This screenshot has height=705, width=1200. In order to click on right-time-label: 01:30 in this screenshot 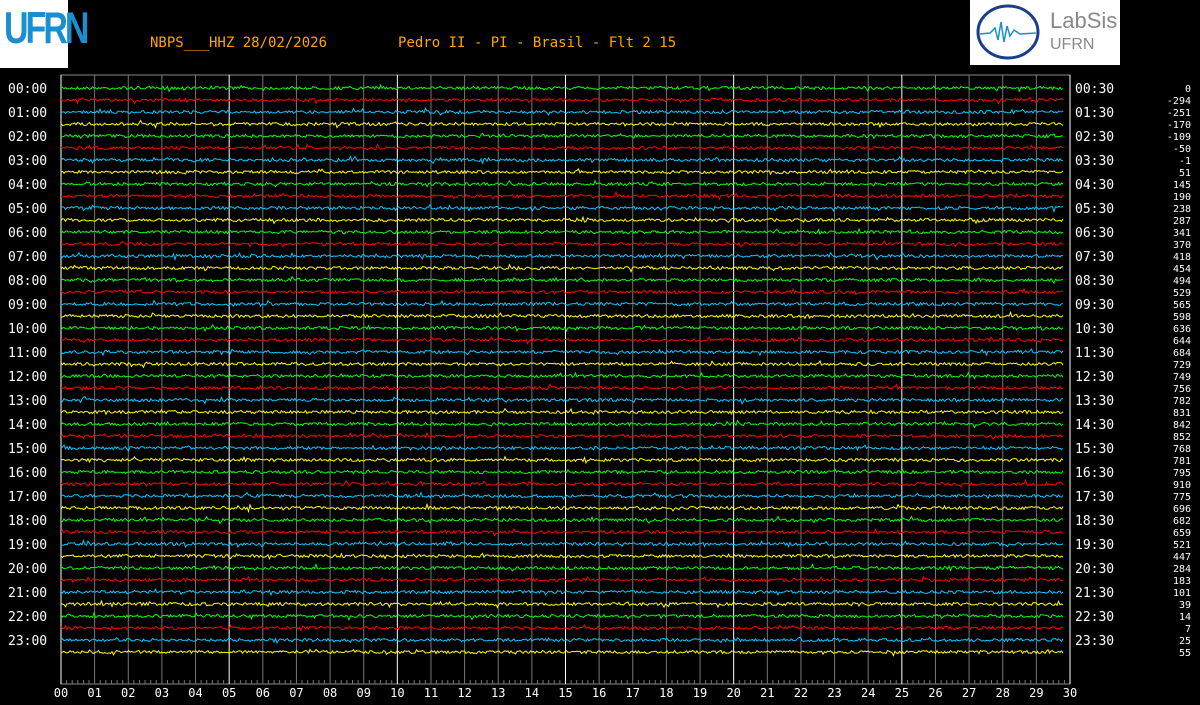, I will do `click(1094, 113)`.